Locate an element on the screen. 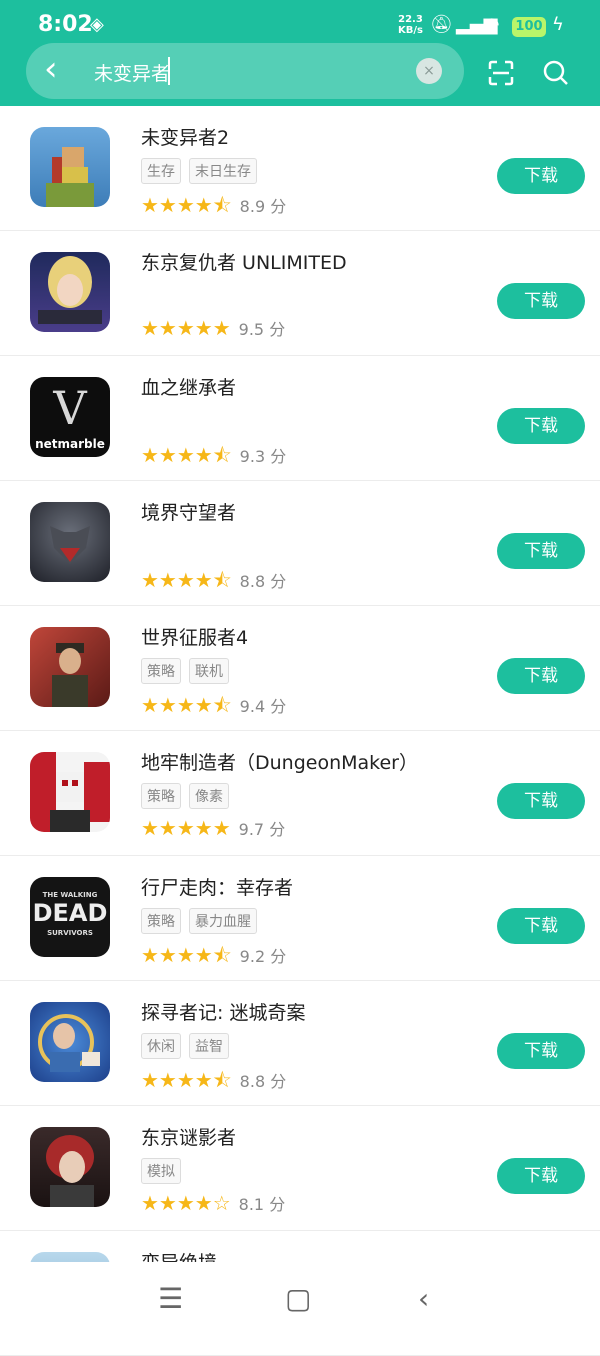  tag: 像素 is located at coordinates (209, 796).